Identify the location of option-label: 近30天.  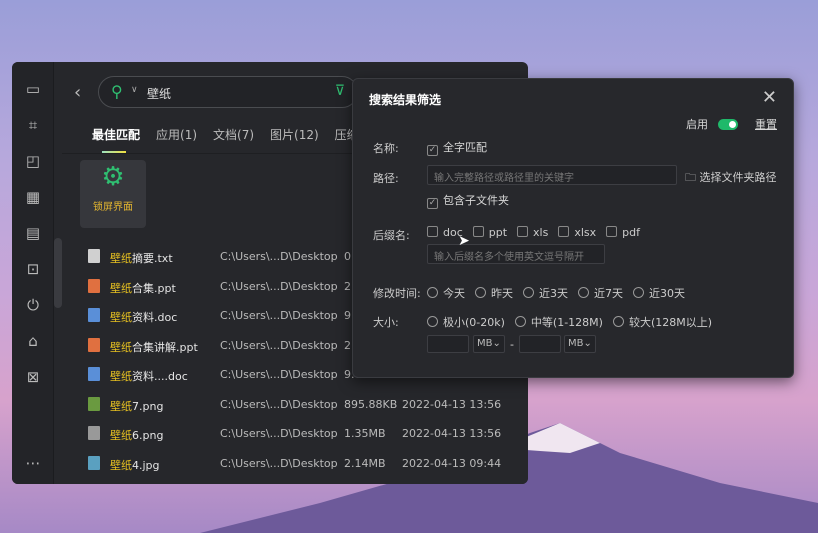
(667, 293).